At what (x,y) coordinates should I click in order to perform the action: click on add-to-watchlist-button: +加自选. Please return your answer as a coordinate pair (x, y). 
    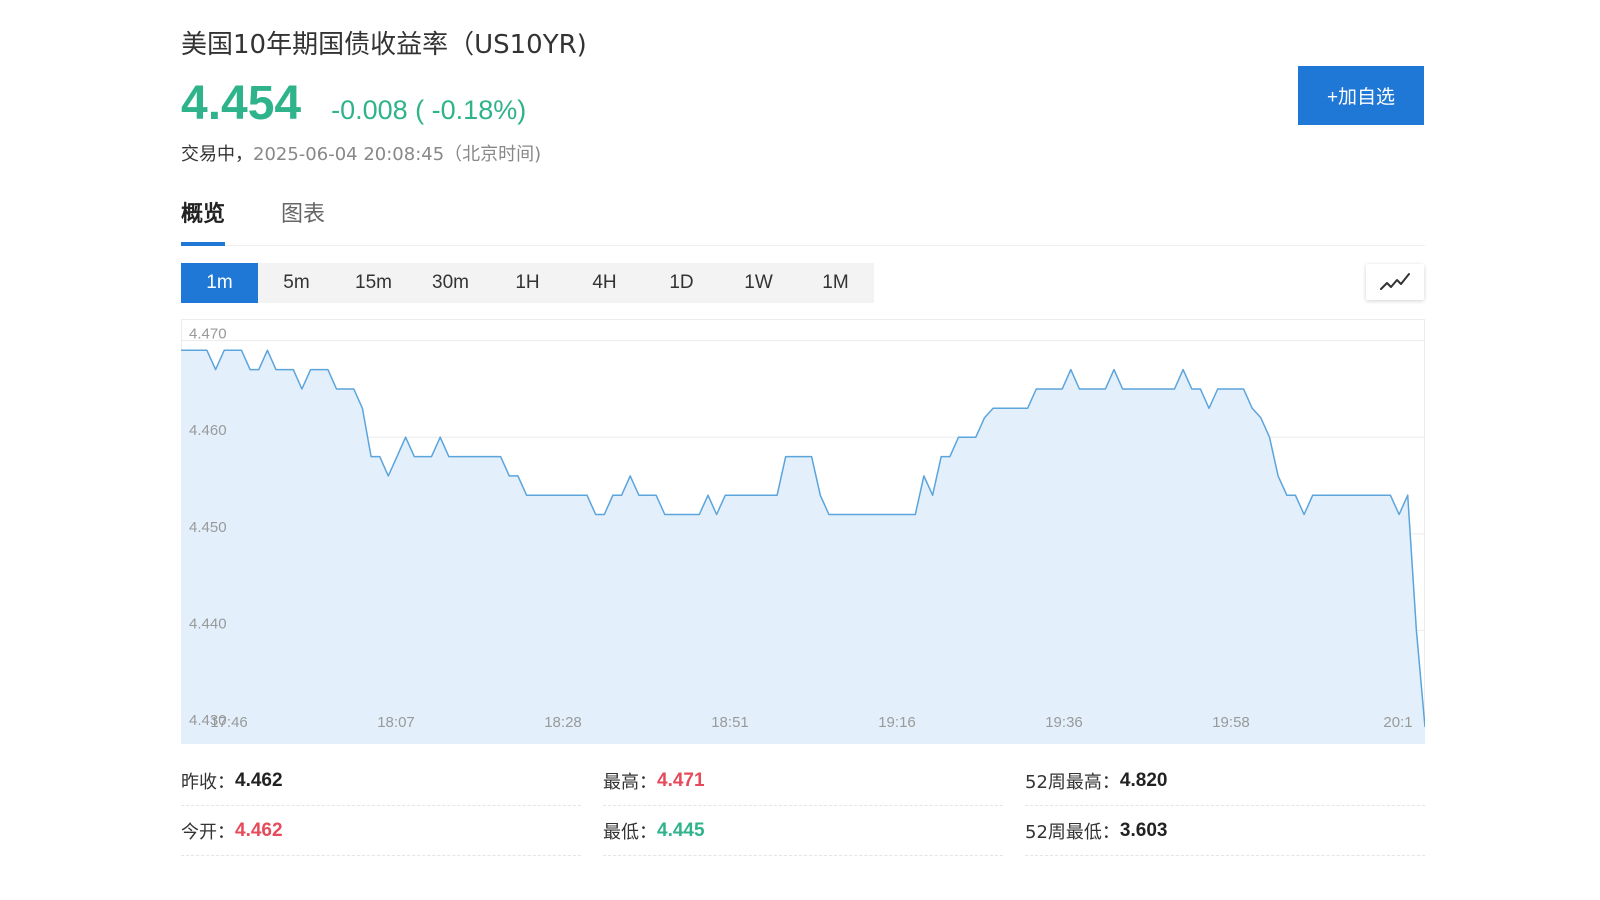
    Looking at the image, I should click on (1361, 95).